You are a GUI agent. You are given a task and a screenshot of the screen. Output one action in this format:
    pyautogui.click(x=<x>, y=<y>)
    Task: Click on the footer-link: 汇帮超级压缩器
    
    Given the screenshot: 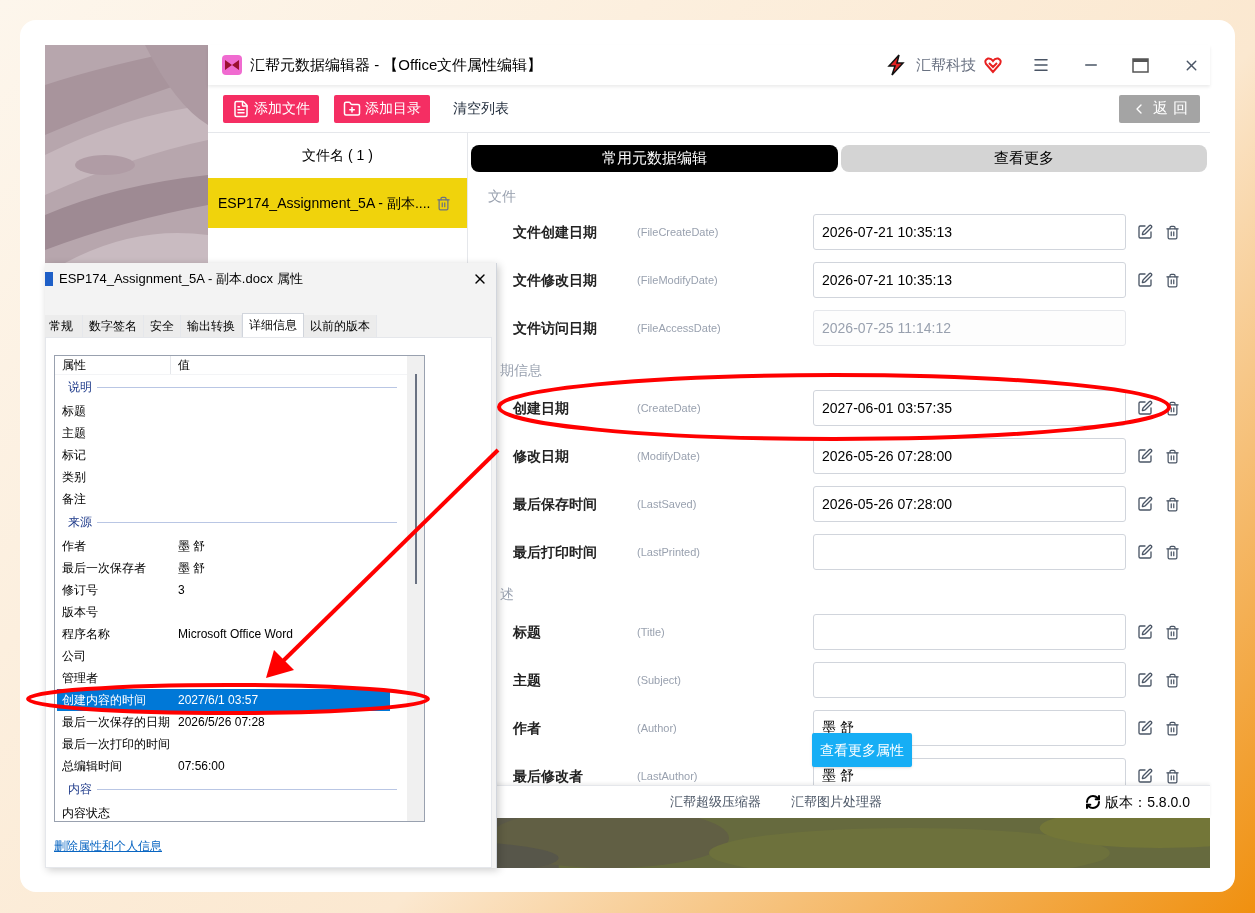 What is the action you would take?
    pyautogui.click(x=715, y=802)
    